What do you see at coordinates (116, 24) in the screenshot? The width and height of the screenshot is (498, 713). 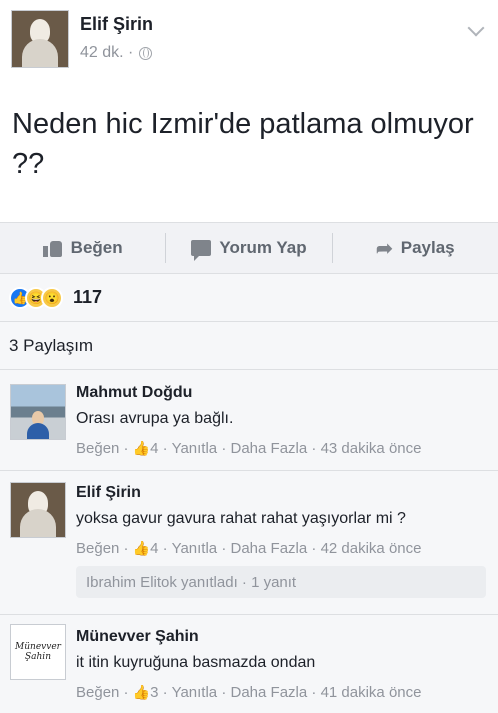 I see `post-author-name: Elif Şirin` at bounding box center [116, 24].